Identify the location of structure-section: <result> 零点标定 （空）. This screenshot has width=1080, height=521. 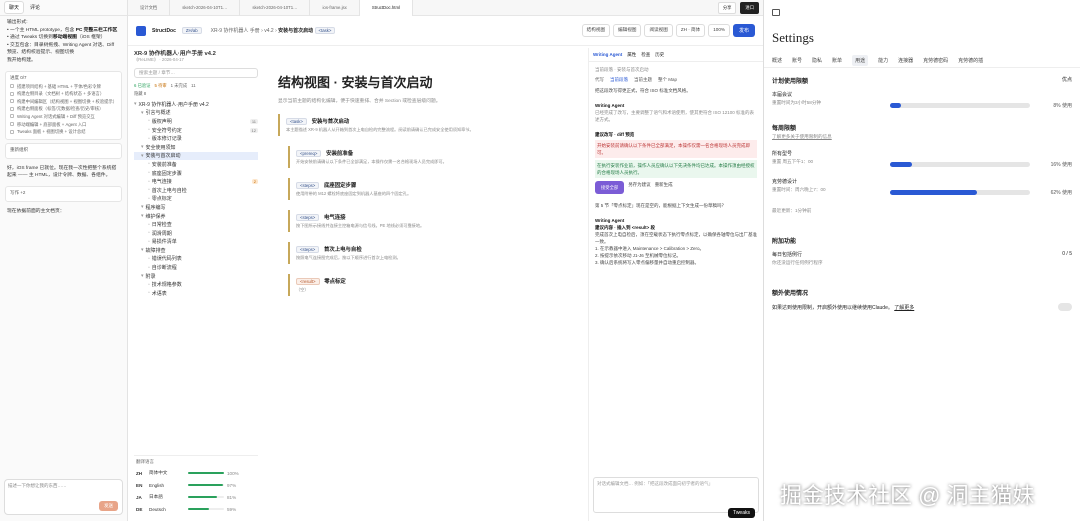
(424, 285).